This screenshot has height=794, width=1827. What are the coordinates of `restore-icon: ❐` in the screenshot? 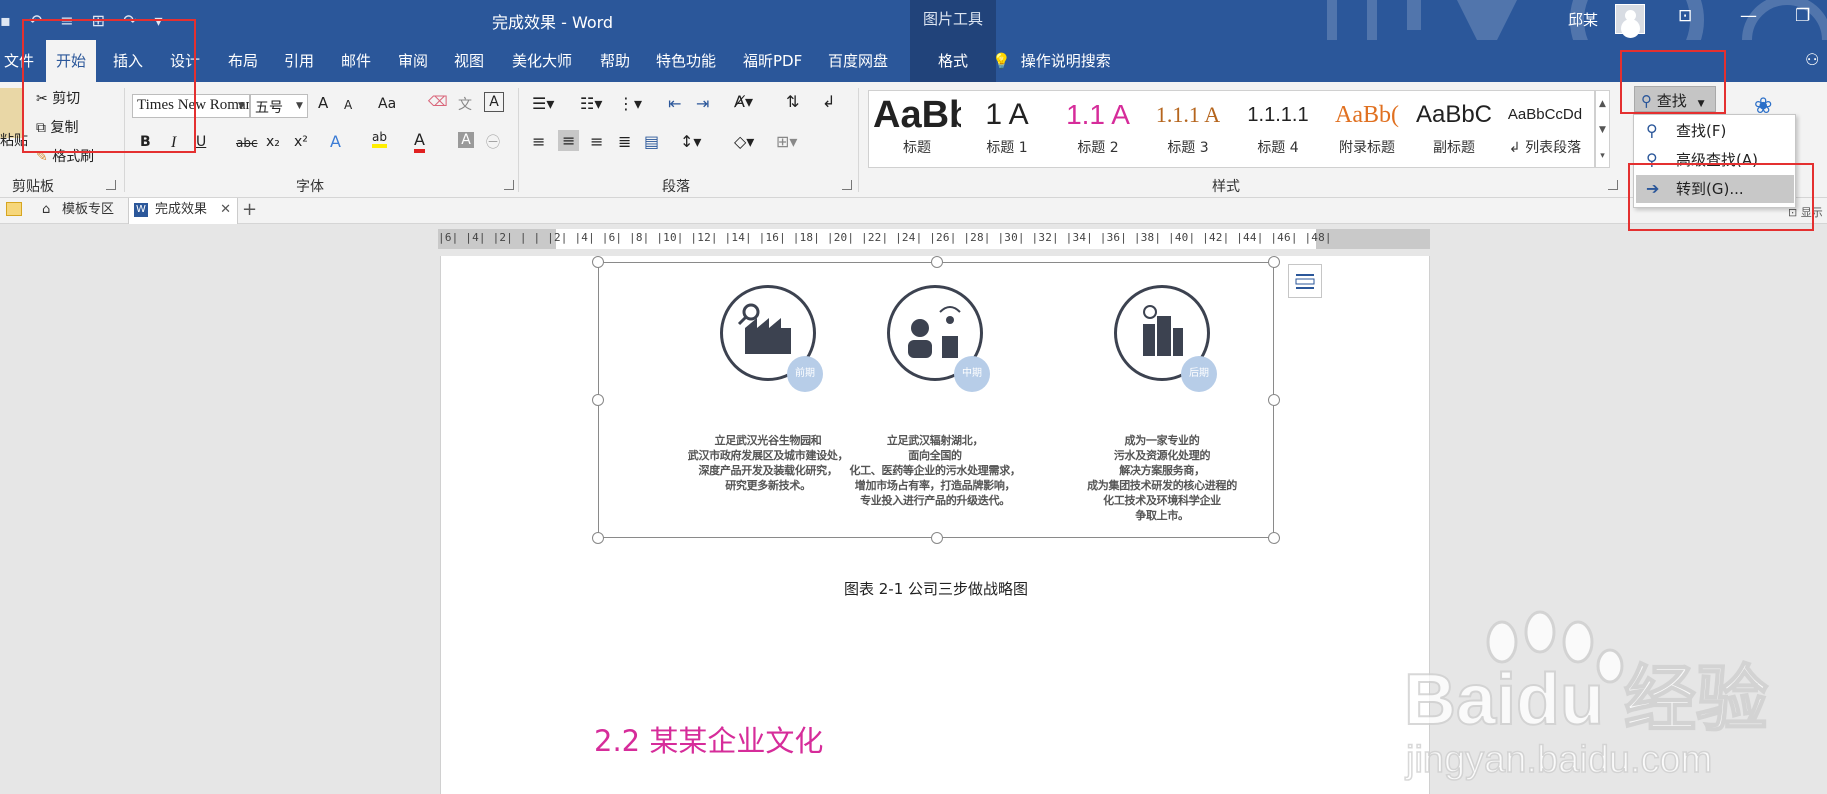 It's located at (1802, 16).